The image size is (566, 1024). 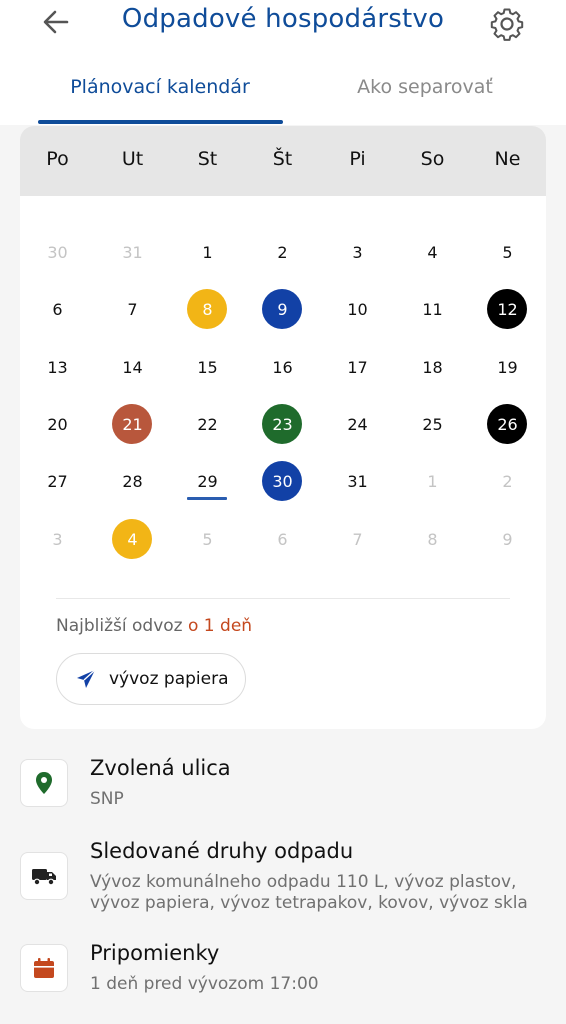 What do you see at coordinates (425, 87) in the screenshot?
I see `tab-how-to-separate: Ako separovať` at bounding box center [425, 87].